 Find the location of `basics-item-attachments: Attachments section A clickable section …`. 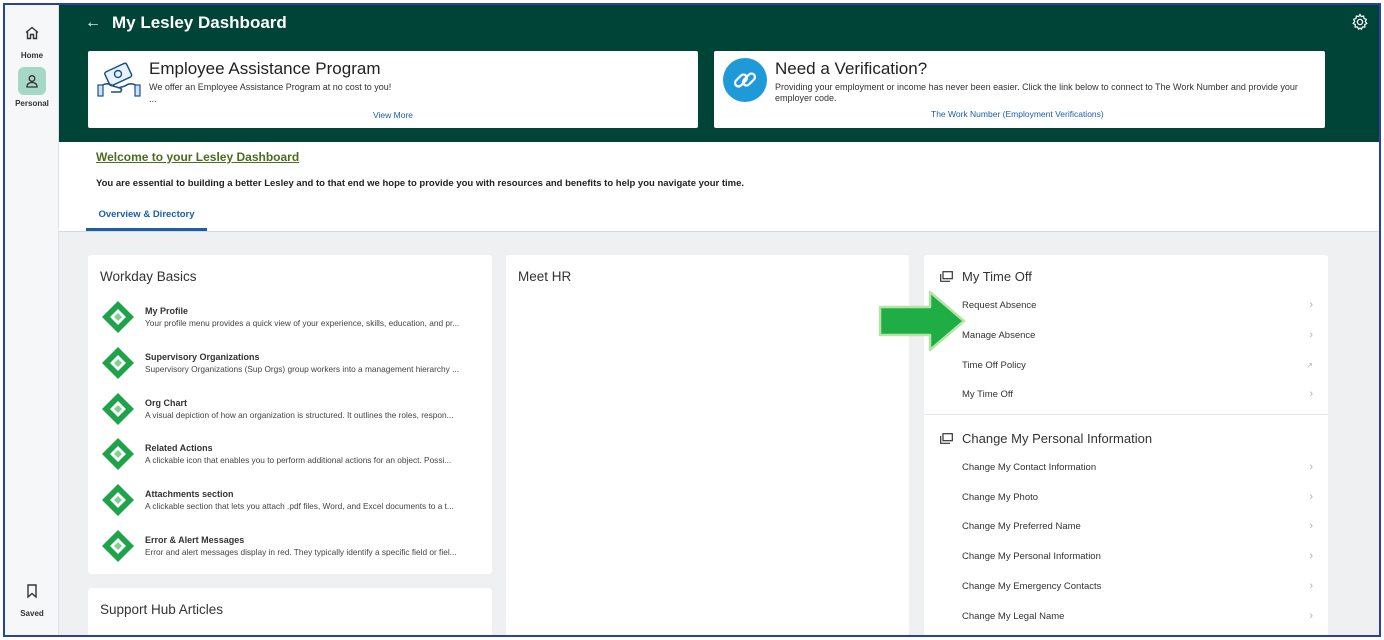

basics-item-attachments: Attachments section A clickable section … is located at coordinates (291, 502).